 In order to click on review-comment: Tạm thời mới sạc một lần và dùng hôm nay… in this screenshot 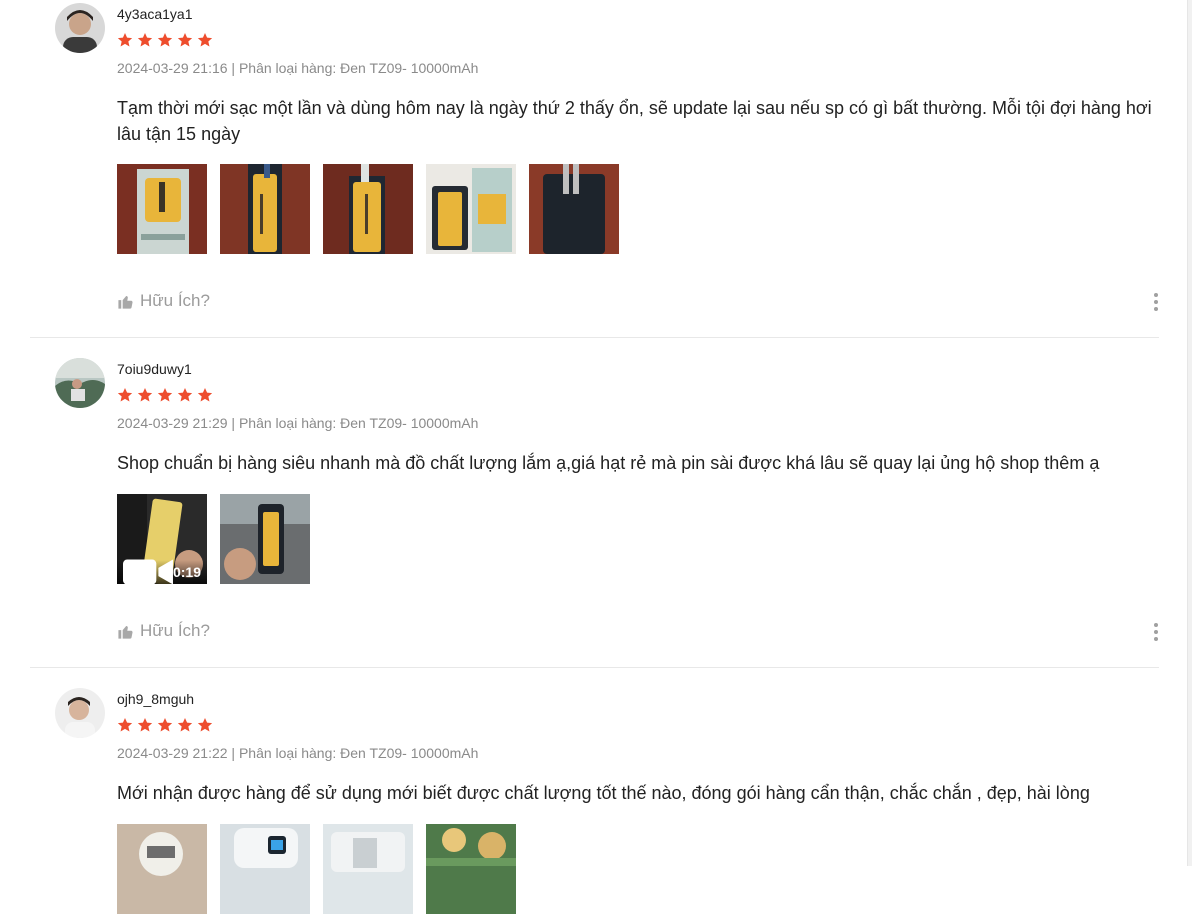, I will do `click(634, 121)`.